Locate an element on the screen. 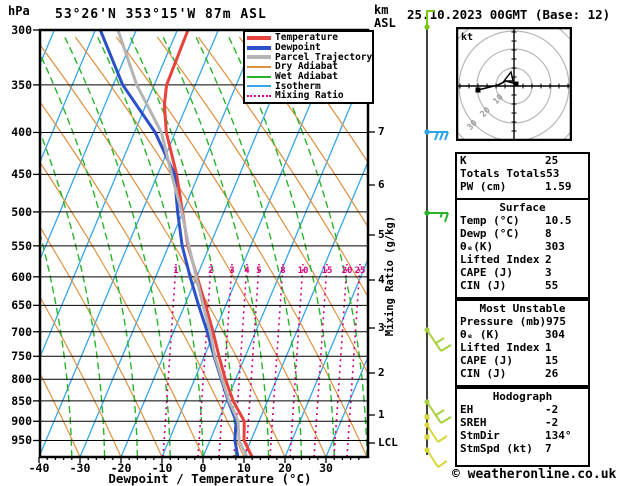 The image size is (629, 486). row-value: 26 is located at coordinates (552, 373).